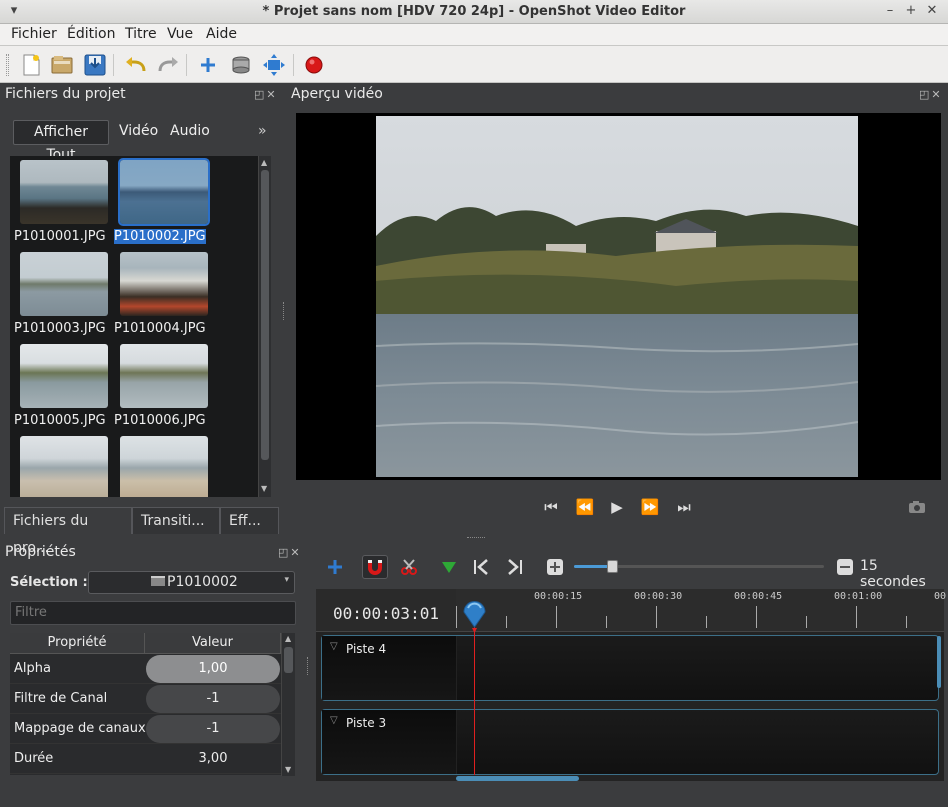  I want to click on project-files-title: Fichiers du projet, so click(65, 94).